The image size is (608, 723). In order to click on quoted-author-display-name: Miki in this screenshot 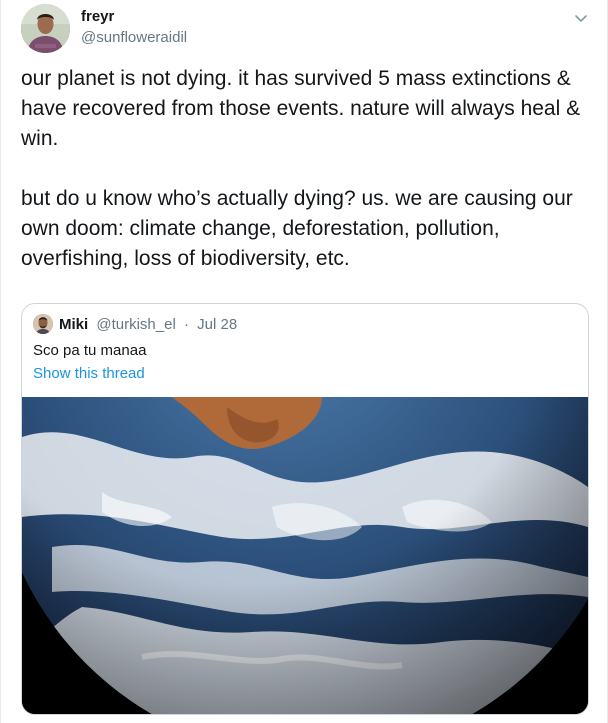, I will do `click(73, 324)`.